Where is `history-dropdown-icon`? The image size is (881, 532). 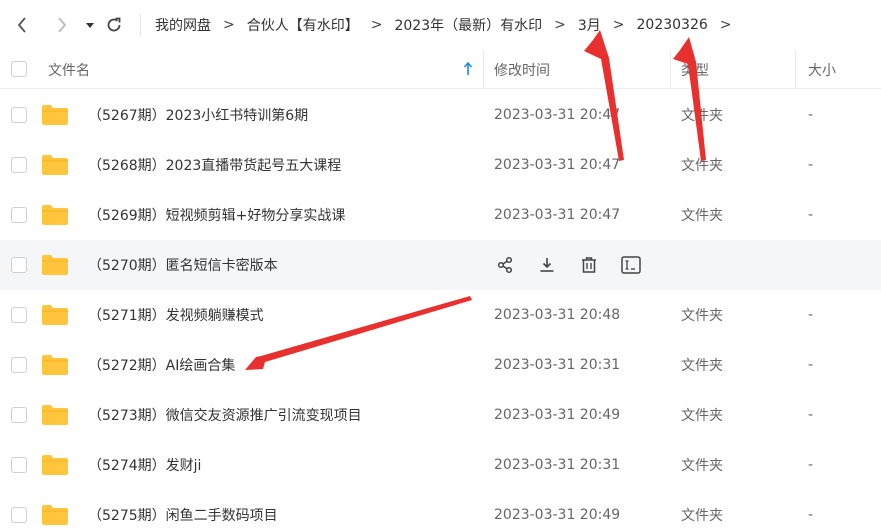
history-dropdown-icon is located at coordinates (90, 25).